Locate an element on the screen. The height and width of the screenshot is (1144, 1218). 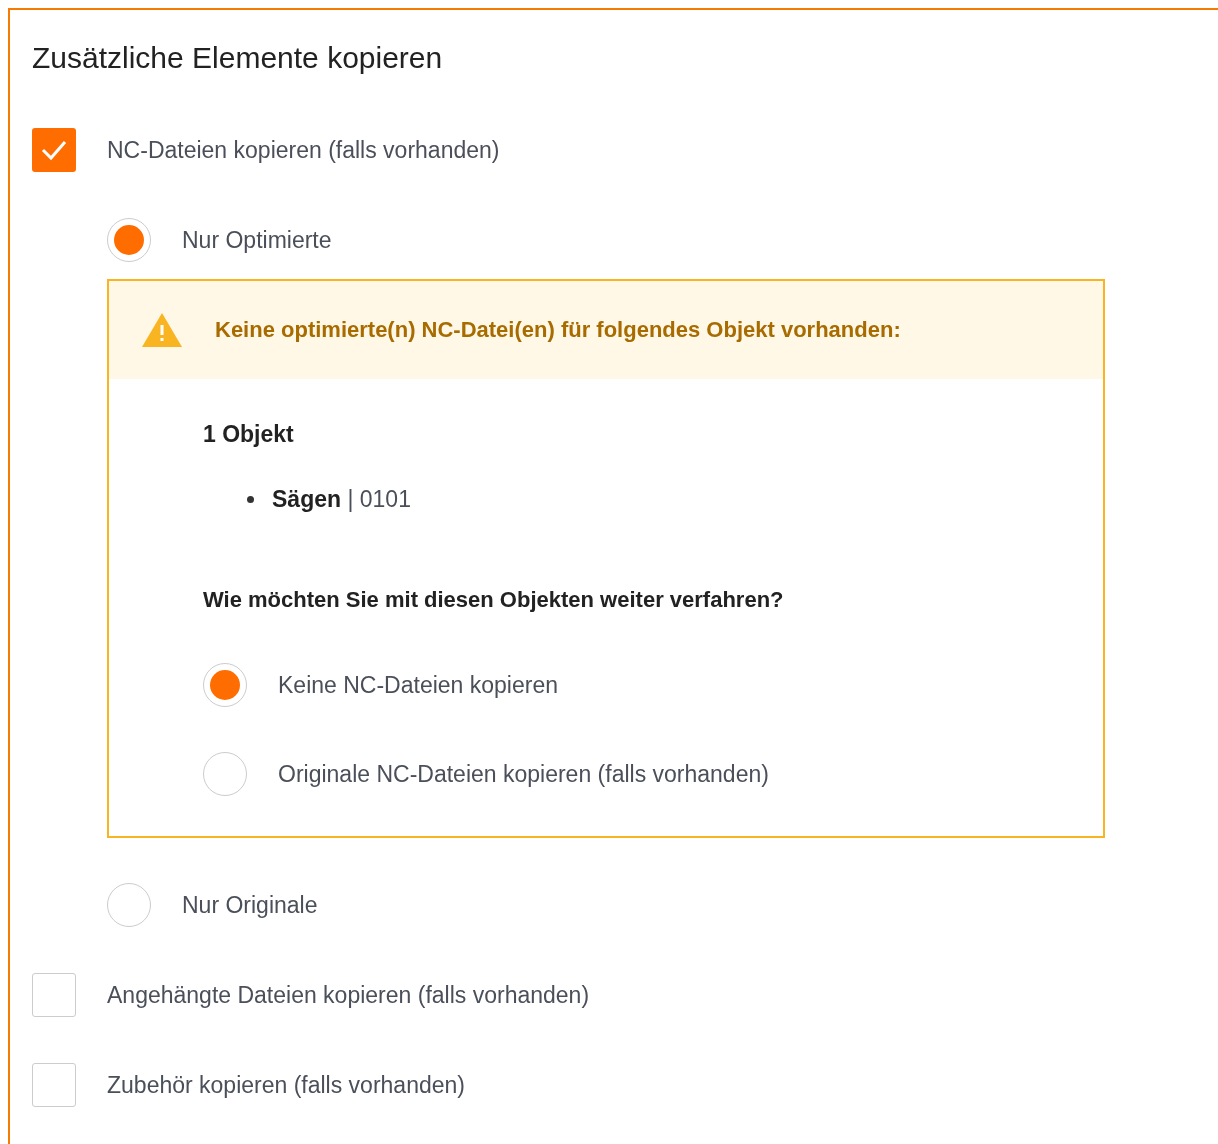
checkmark-icon is located at coordinates (54, 150).